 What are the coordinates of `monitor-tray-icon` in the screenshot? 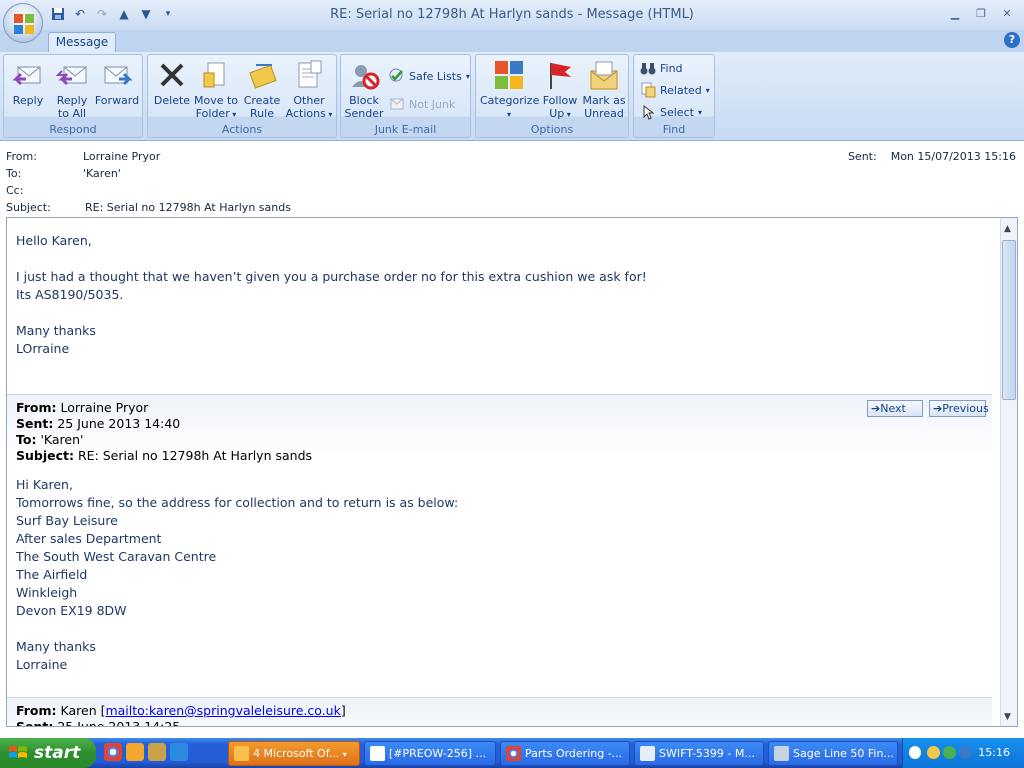 It's located at (965, 752).